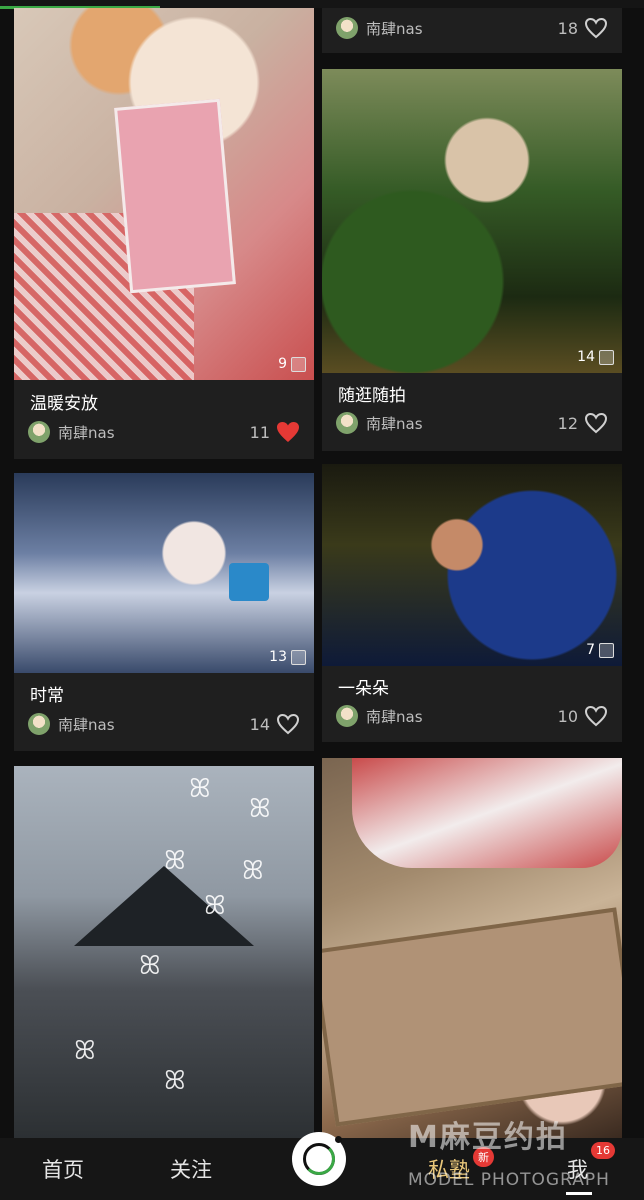 The width and height of the screenshot is (644, 1200). I want to click on feed-card-3: 14 随逛随拍 南肆nas 12, so click(472, 260).